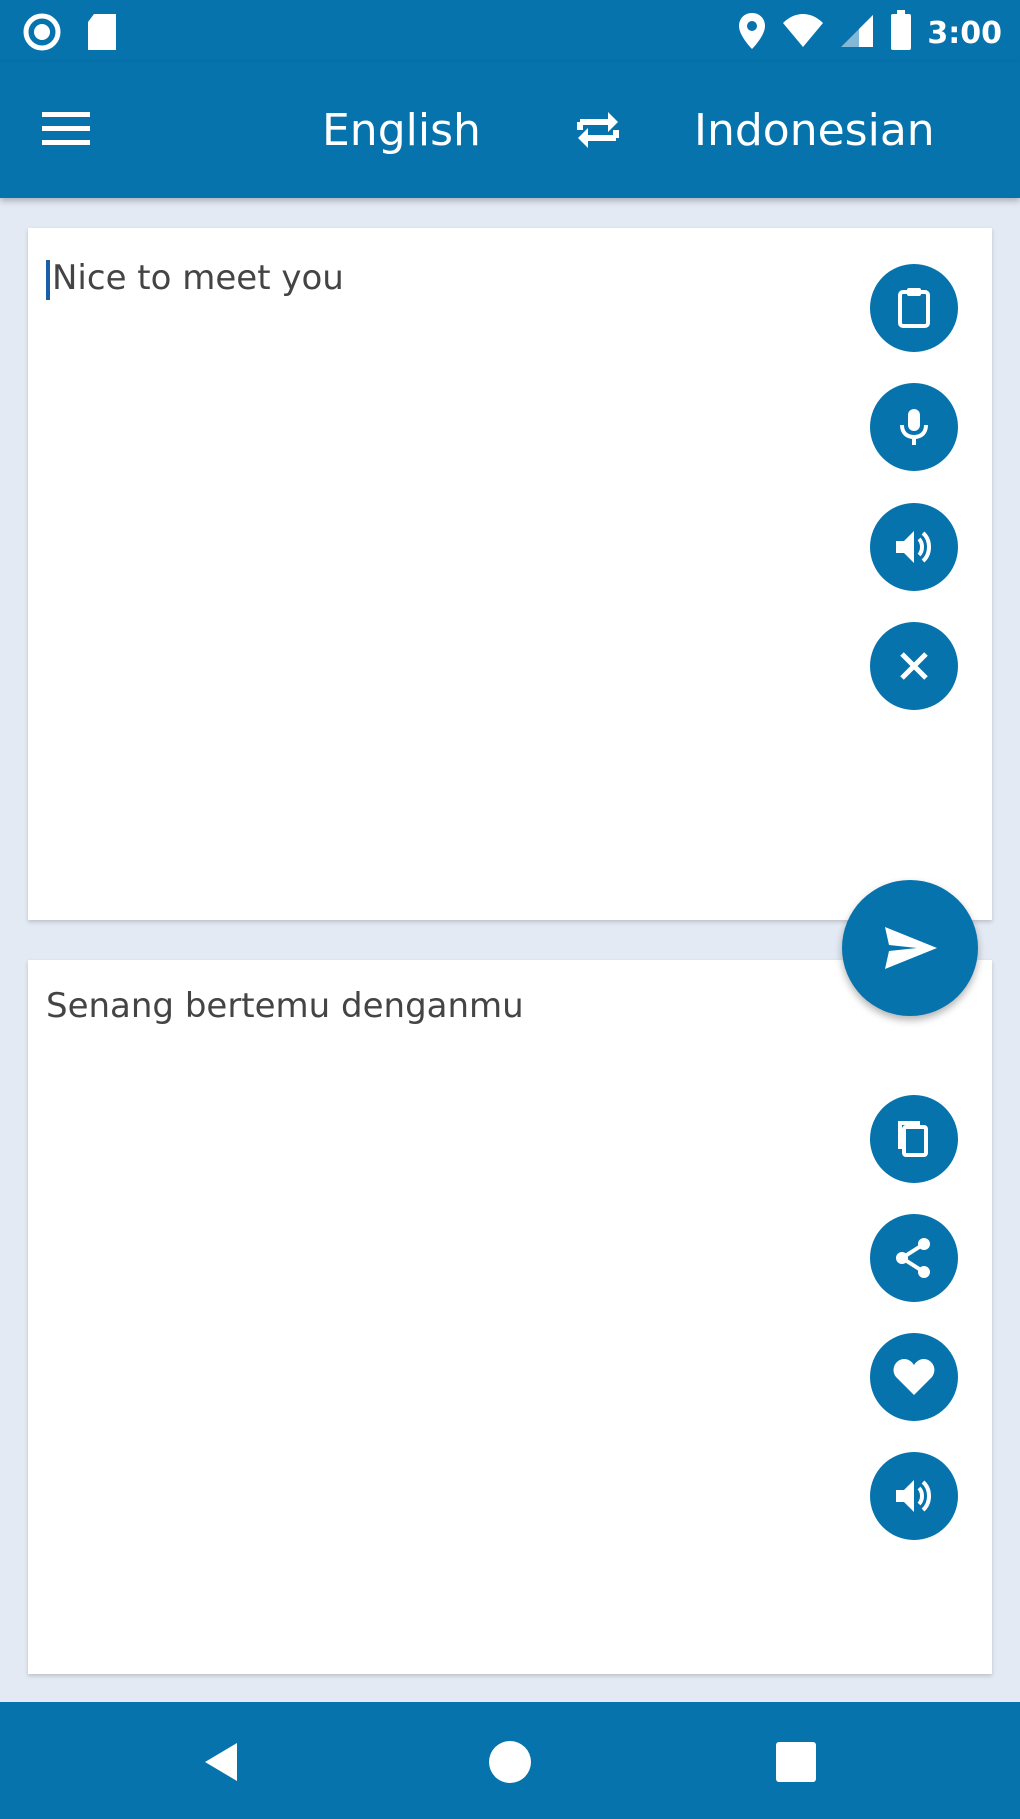 This screenshot has height=1819, width=1020. Describe the element at coordinates (901, 33) in the screenshot. I see `battery-icon` at that location.